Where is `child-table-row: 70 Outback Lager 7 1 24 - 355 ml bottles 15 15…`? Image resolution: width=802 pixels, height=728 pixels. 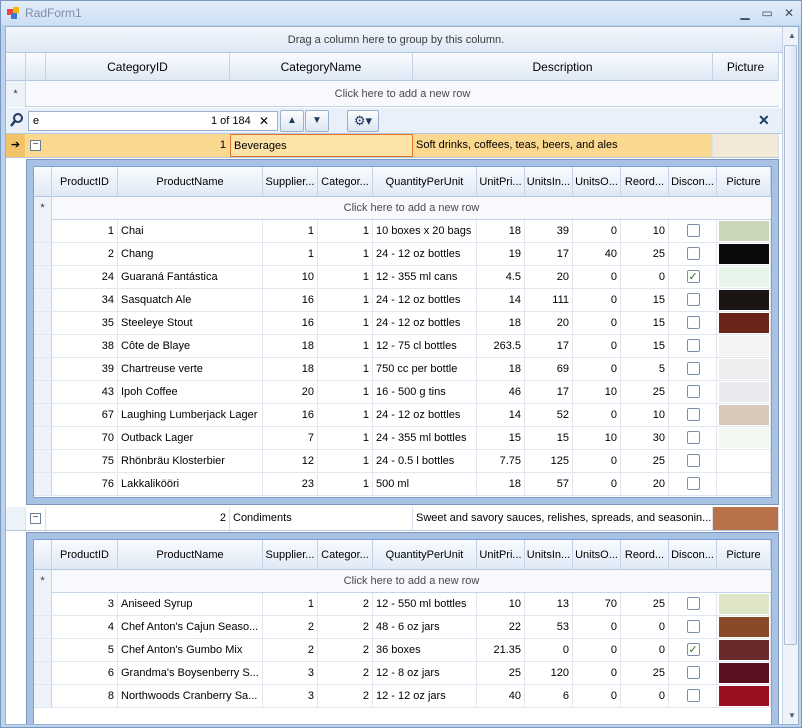 child-table-row: 70 Outback Lager 7 1 24 - 355 ml bottles 15 15… is located at coordinates (402, 438).